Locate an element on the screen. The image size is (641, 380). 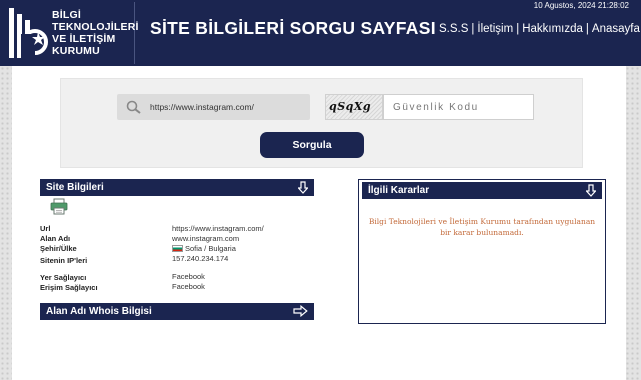
url-input: https://www.instagram.com/ is located at coordinates (213, 107).